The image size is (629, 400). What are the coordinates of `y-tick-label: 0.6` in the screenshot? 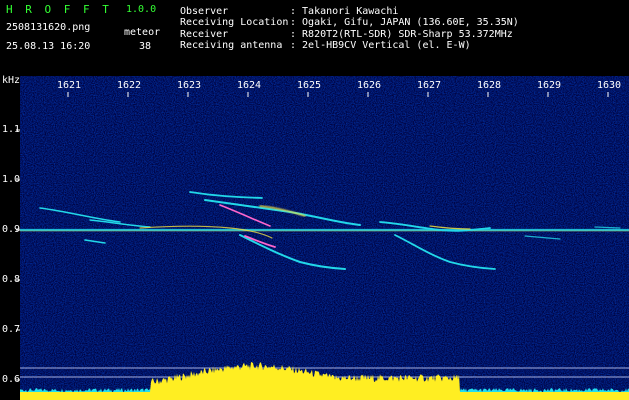 It's located at (11, 379).